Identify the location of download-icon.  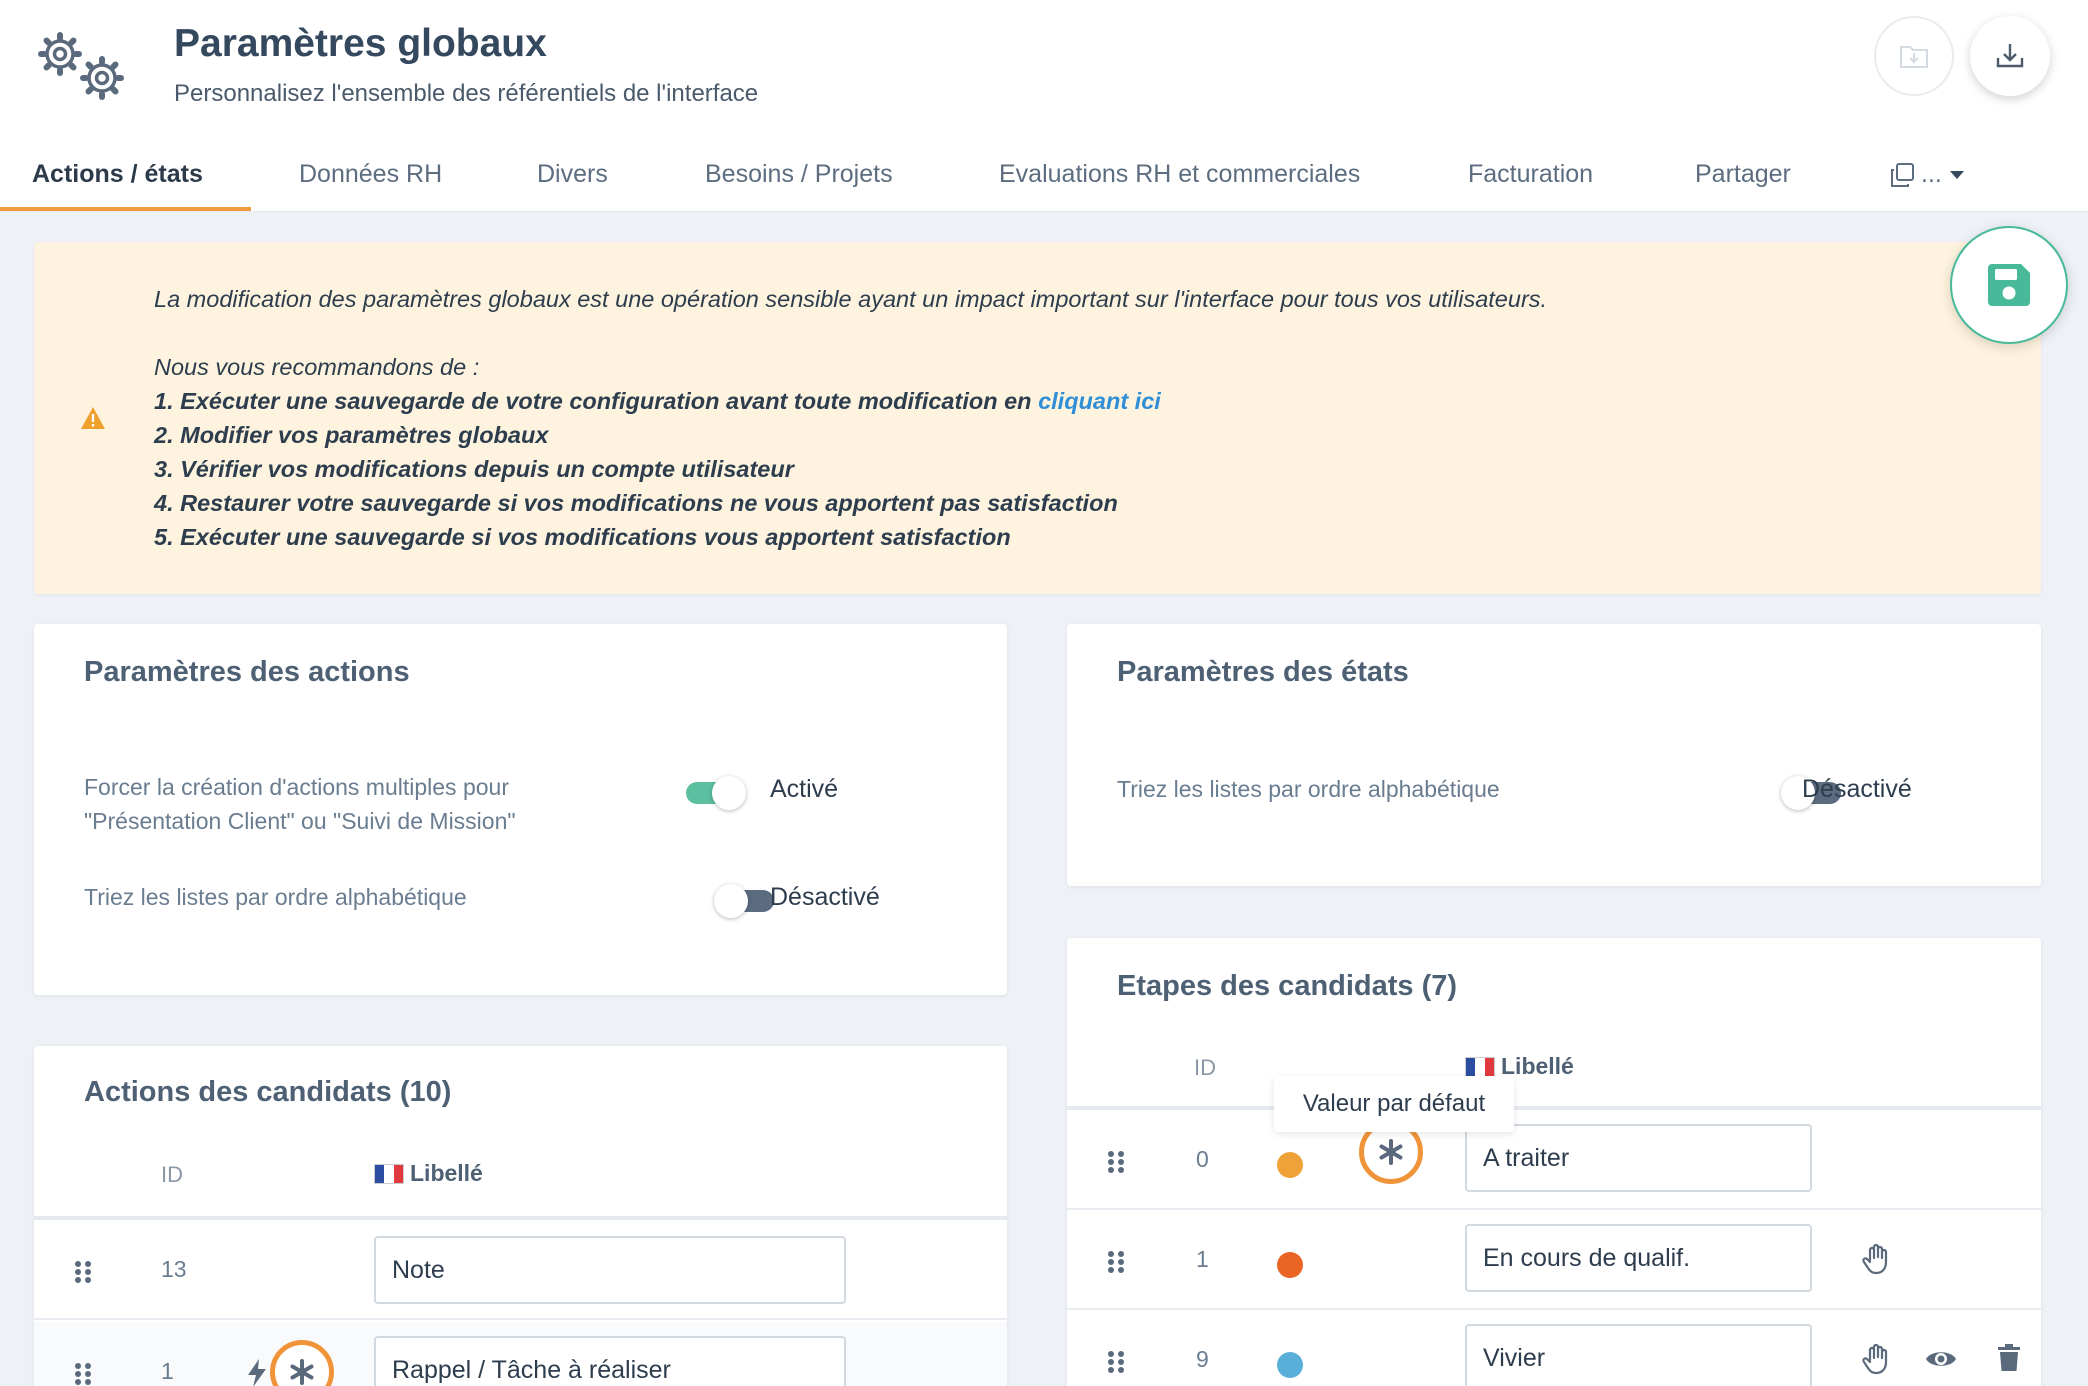
(2010, 56).